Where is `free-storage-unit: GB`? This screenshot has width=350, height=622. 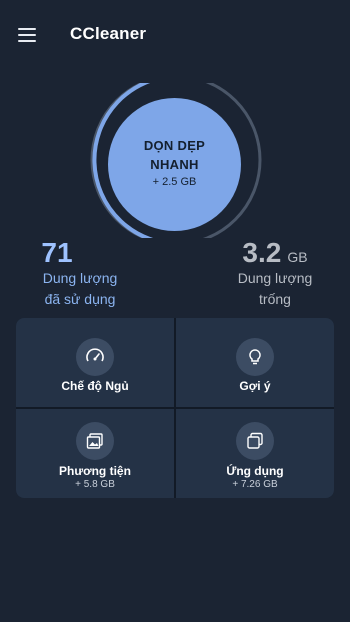 free-storage-unit: GB is located at coordinates (297, 257).